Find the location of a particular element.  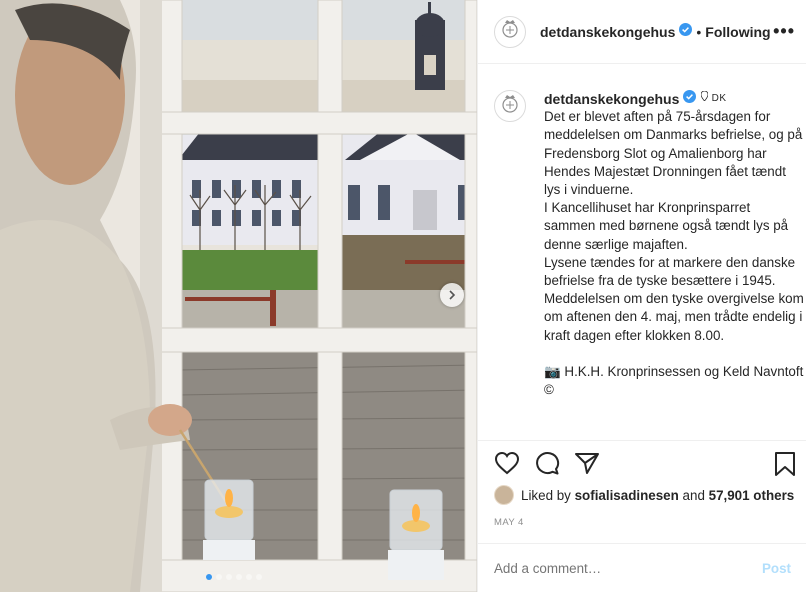

caption-username: detdanskekongehus is located at coordinates (611, 99).